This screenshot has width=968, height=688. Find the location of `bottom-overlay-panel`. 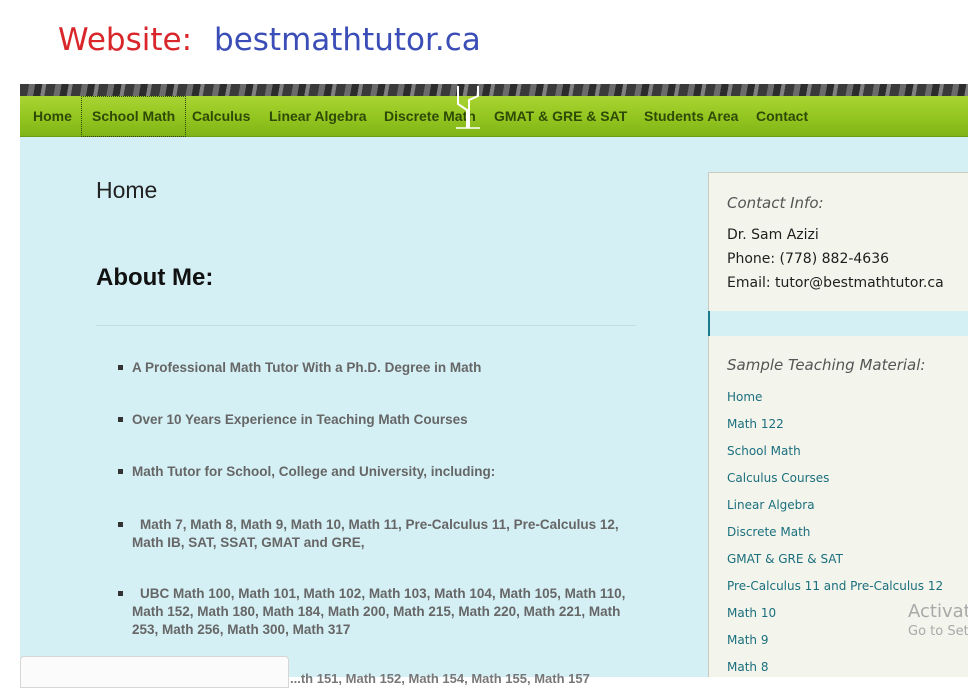

bottom-overlay-panel is located at coordinates (154, 672).